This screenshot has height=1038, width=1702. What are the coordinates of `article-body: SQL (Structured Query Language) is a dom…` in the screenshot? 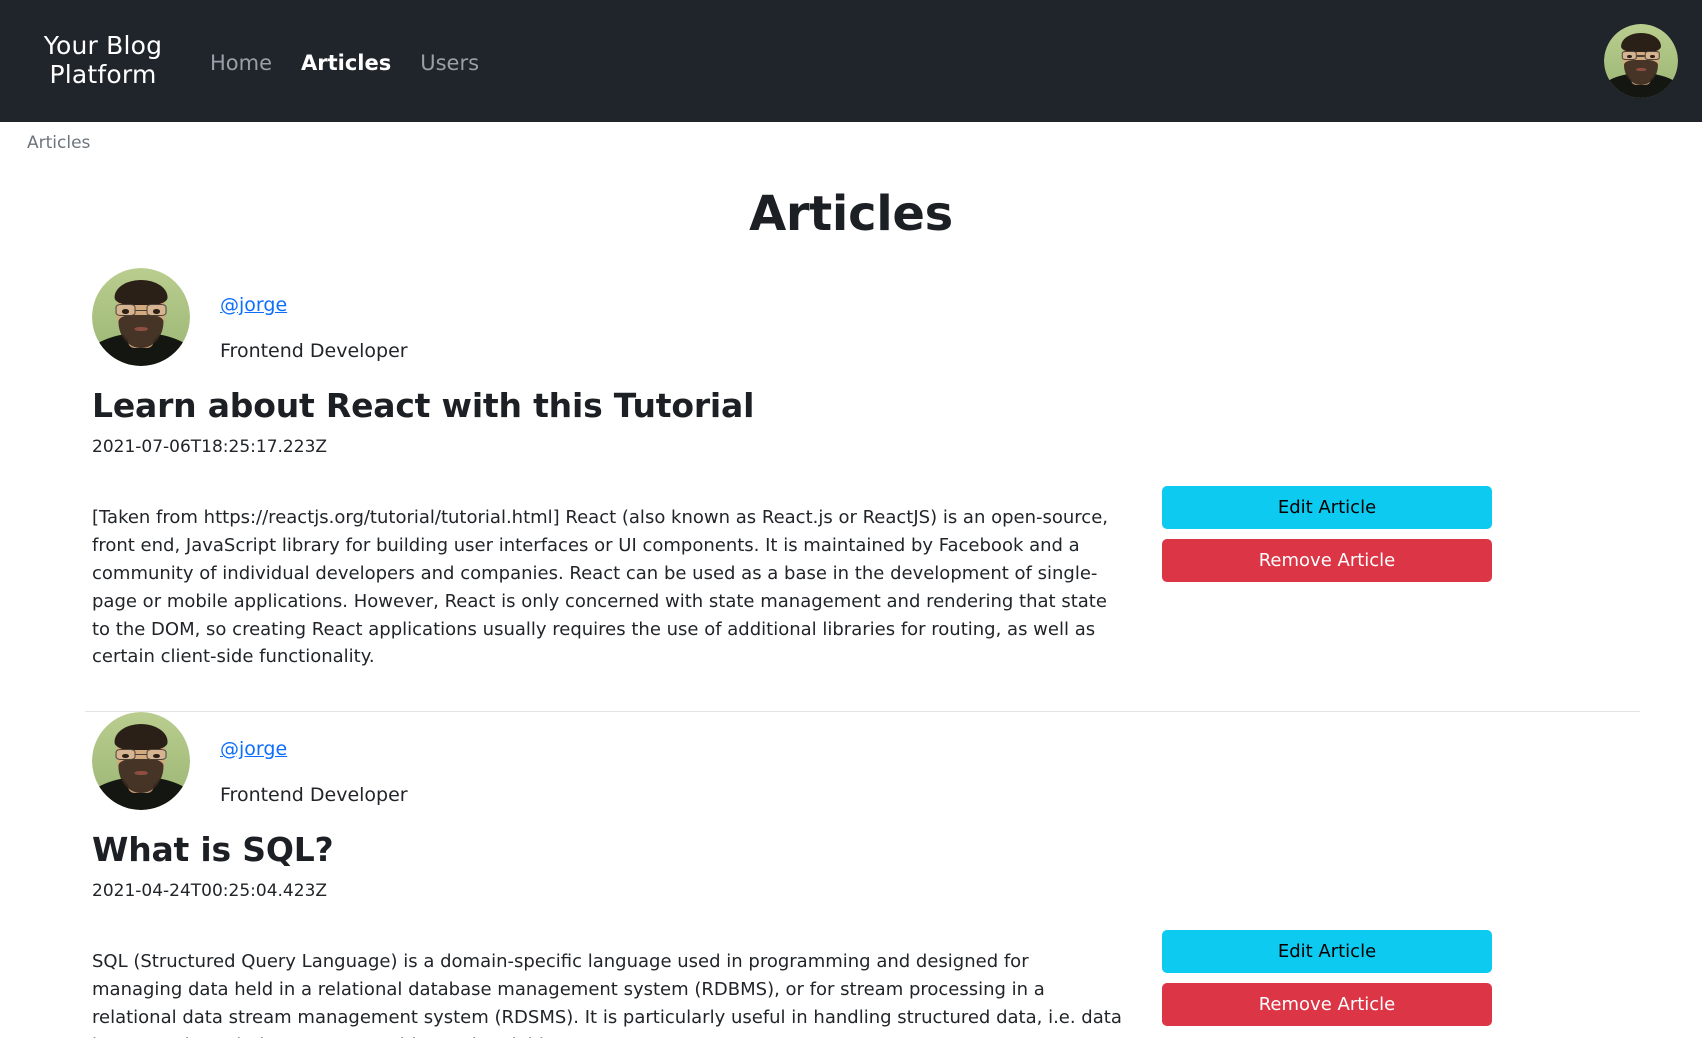 It's located at (607, 994).